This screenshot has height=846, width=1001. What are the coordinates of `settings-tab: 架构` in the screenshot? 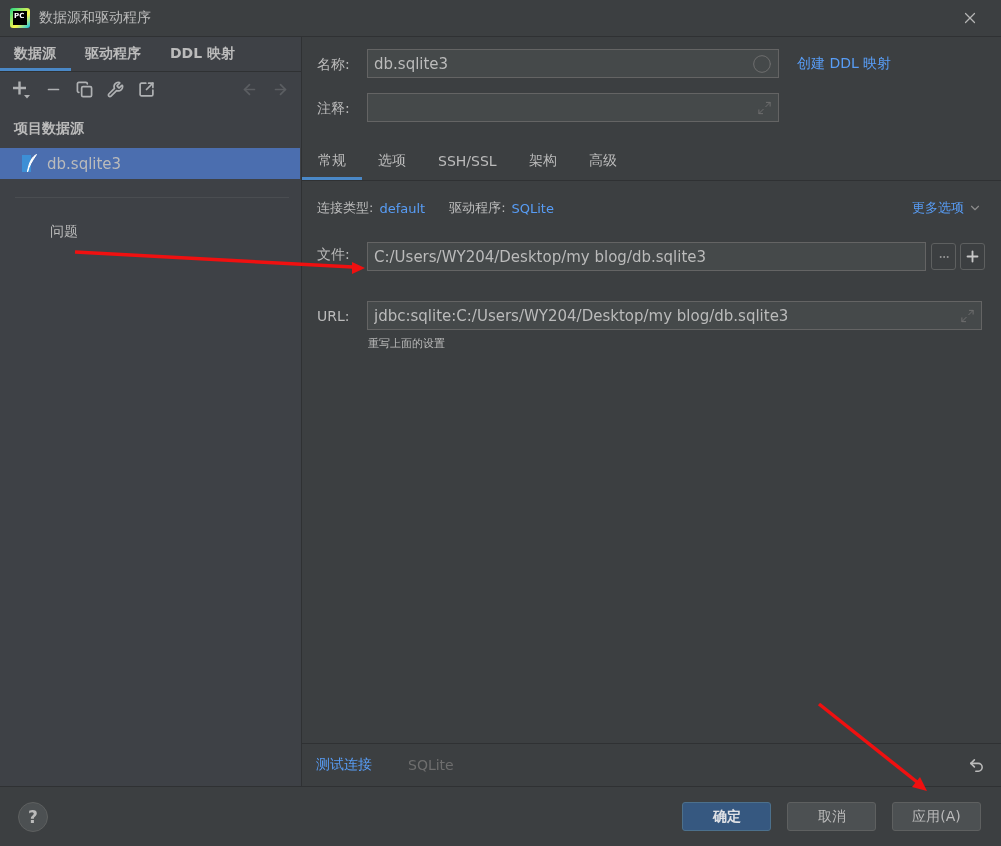 It's located at (542, 161).